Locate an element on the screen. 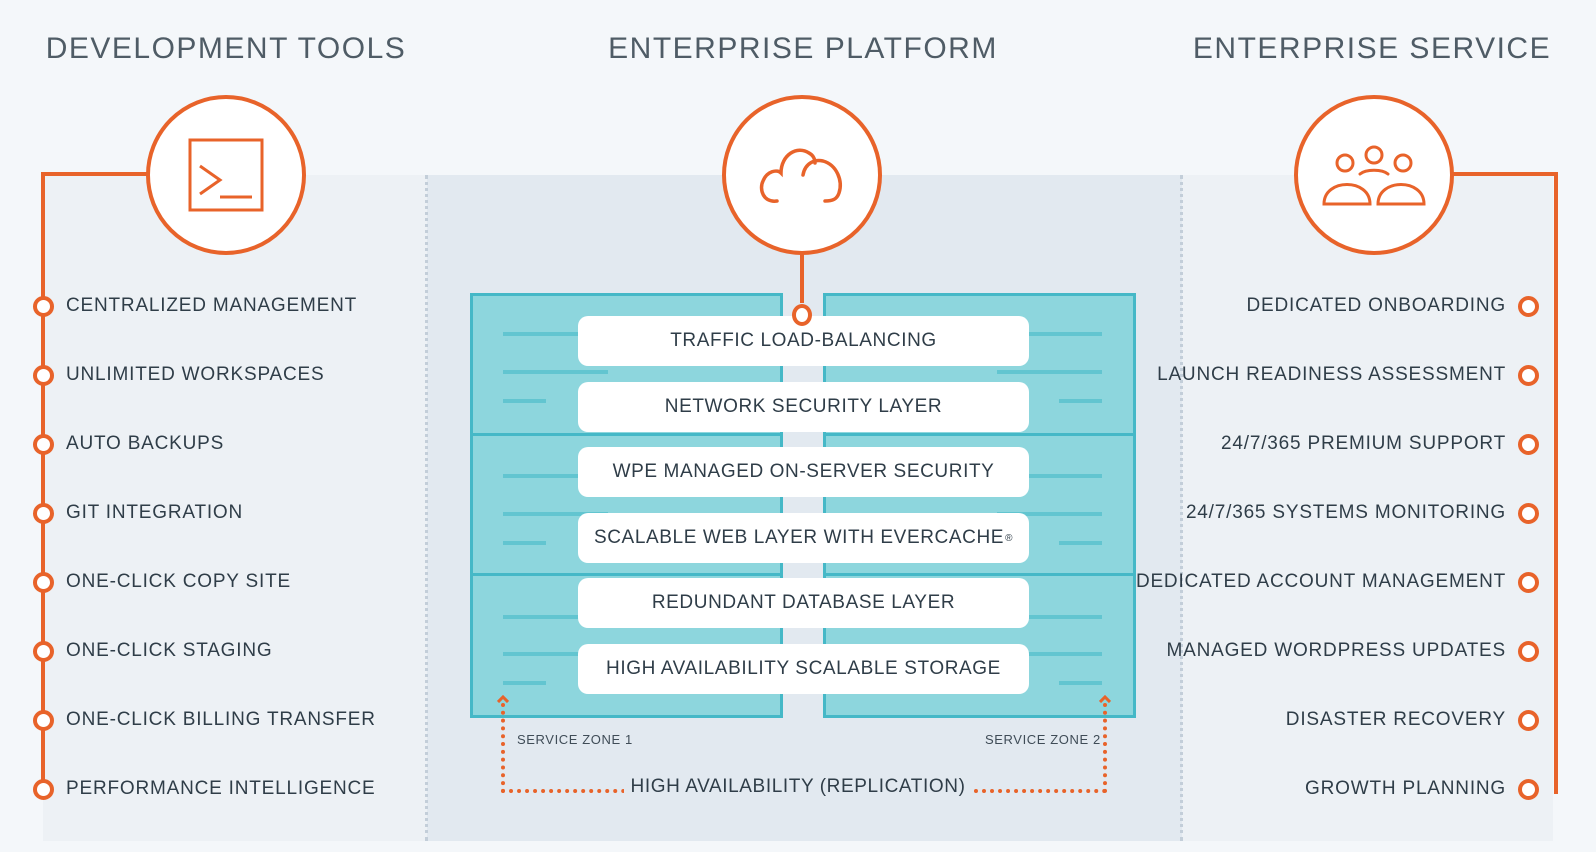 The height and width of the screenshot is (852, 1596). enterprise-service-title: ENTERPRISE SERVICE is located at coordinates (1372, 48).